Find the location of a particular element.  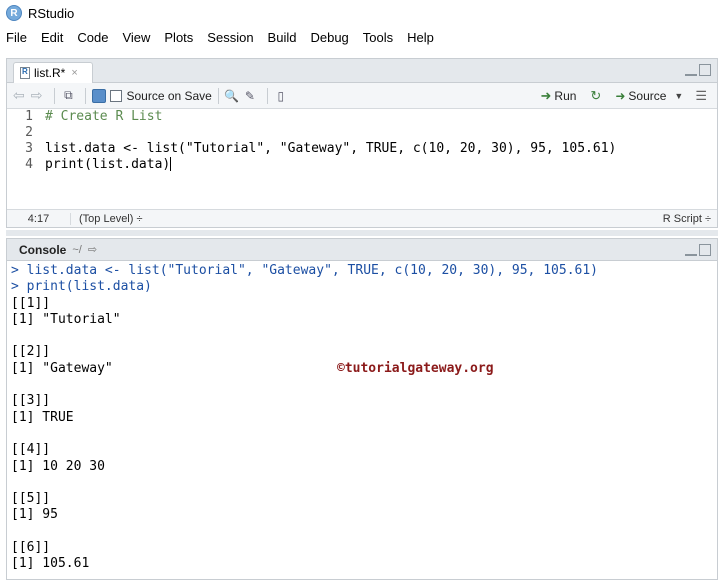

console-output-line: [[1]] is located at coordinates (31, 303).